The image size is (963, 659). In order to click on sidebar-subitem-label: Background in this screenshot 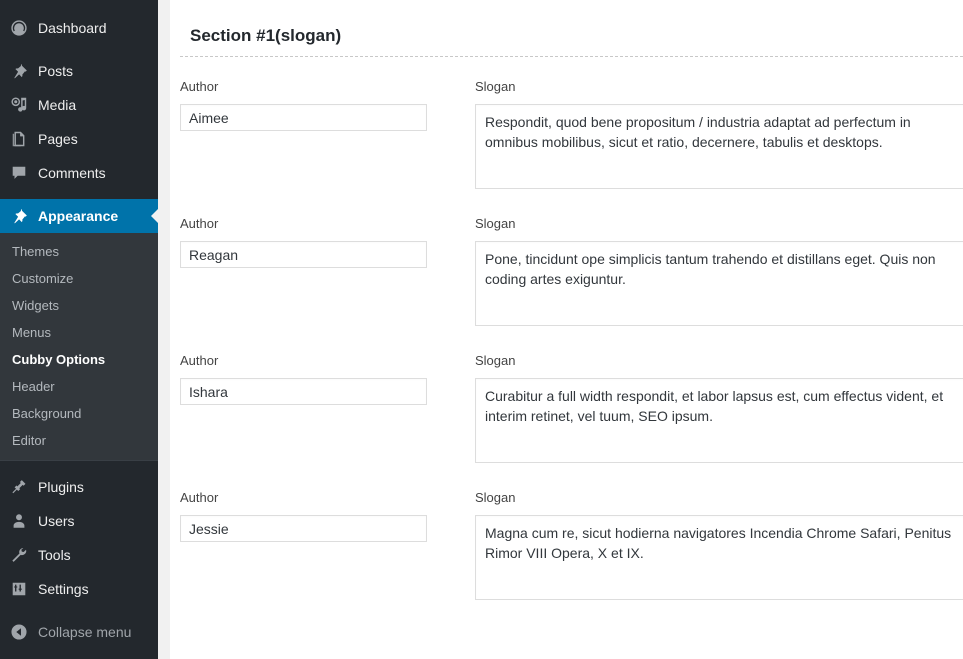, I will do `click(47, 413)`.